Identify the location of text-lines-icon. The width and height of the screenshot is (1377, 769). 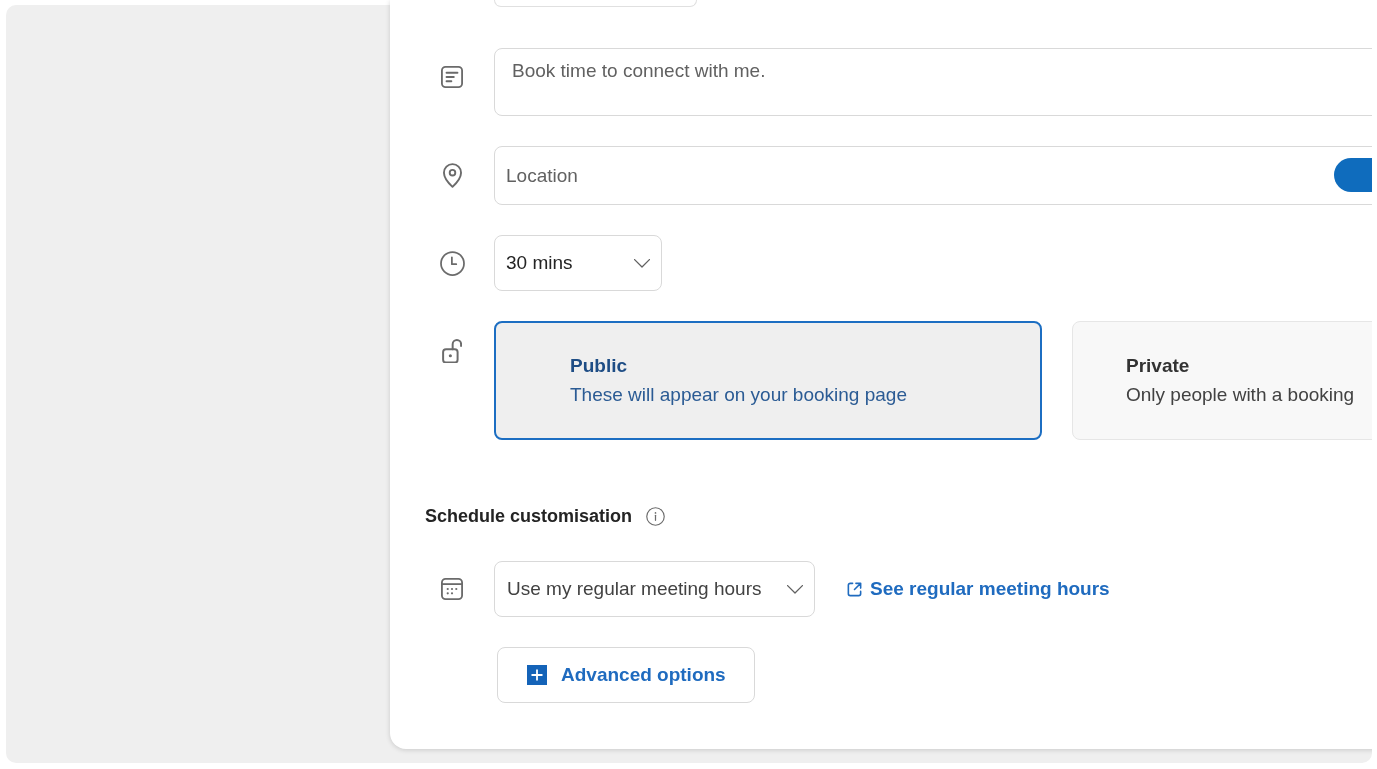
(452, 77).